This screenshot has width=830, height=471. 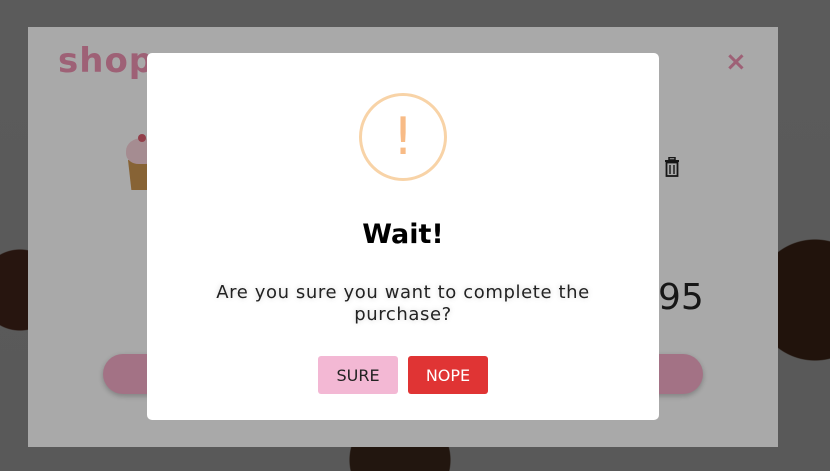 I want to click on sure-button: SURE, so click(x=358, y=375).